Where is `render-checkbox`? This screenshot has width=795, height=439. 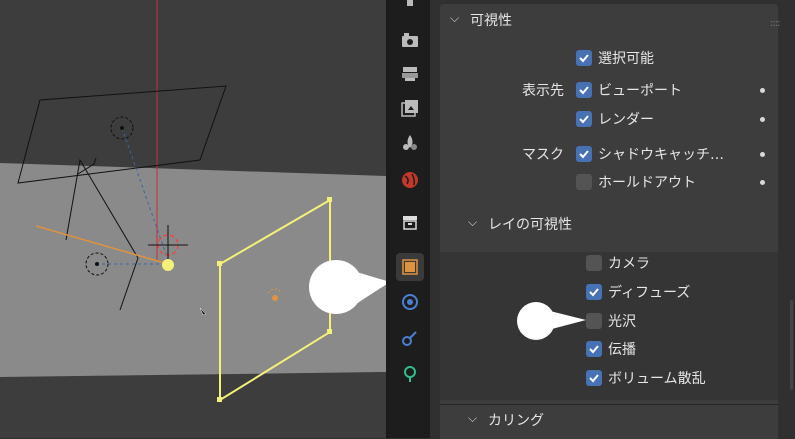 render-checkbox is located at coordinates (584, 119).